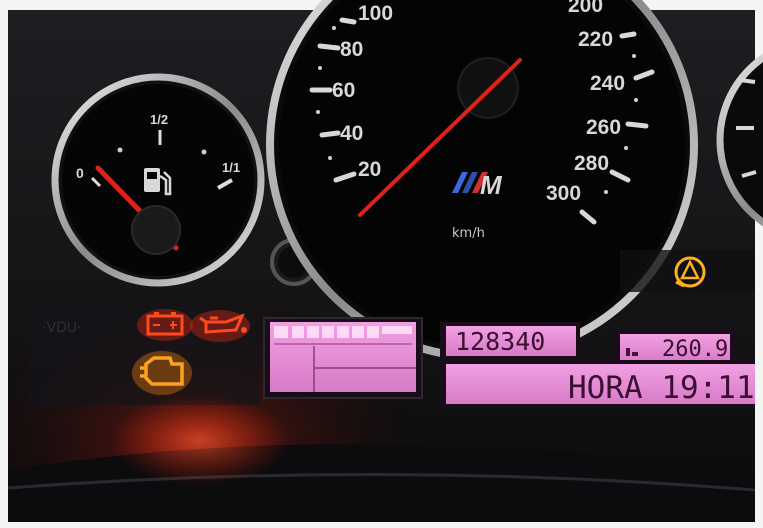 The width and height of the screenshot is (763, 528). What do you see at coordinates (343, 358) in the screenshot?
I see `bar-graph-display` at bounding box center [343, 358].